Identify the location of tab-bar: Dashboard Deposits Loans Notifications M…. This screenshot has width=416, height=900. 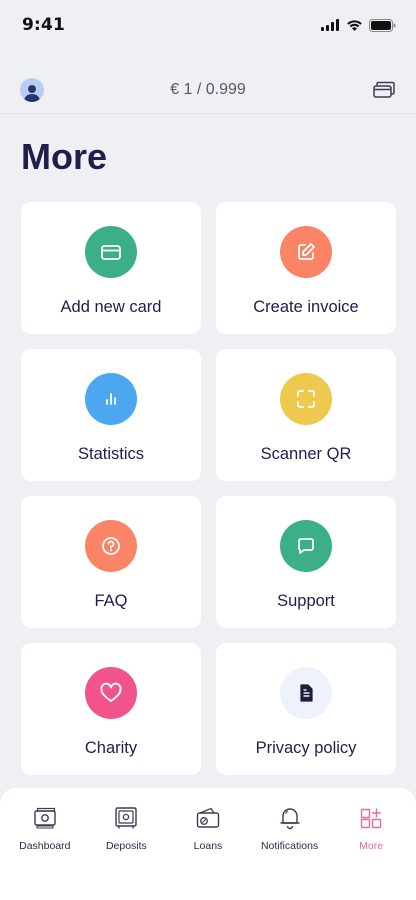
(208, 844).